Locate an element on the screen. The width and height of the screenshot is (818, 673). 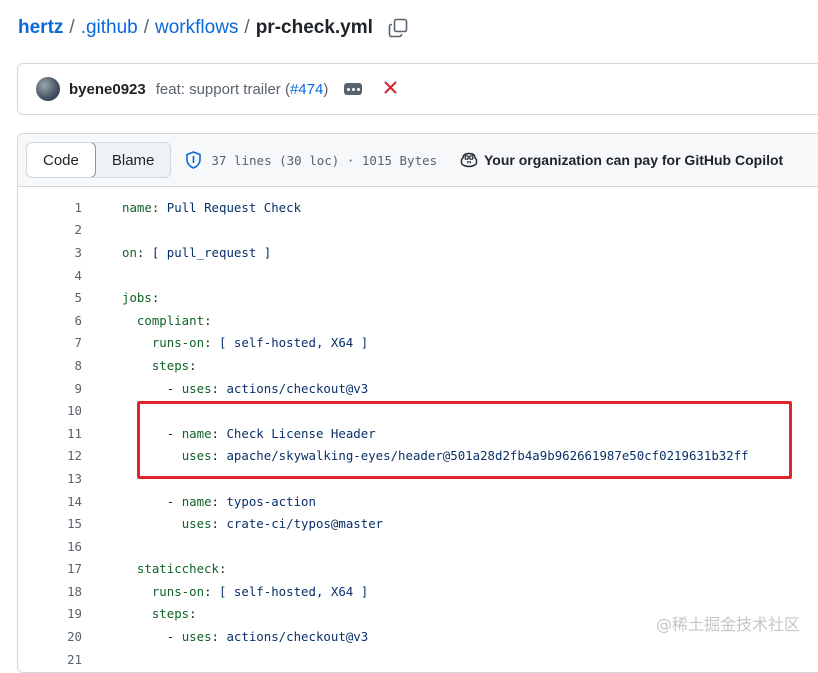
line-number: 16 is located at coordinates (50, 546).